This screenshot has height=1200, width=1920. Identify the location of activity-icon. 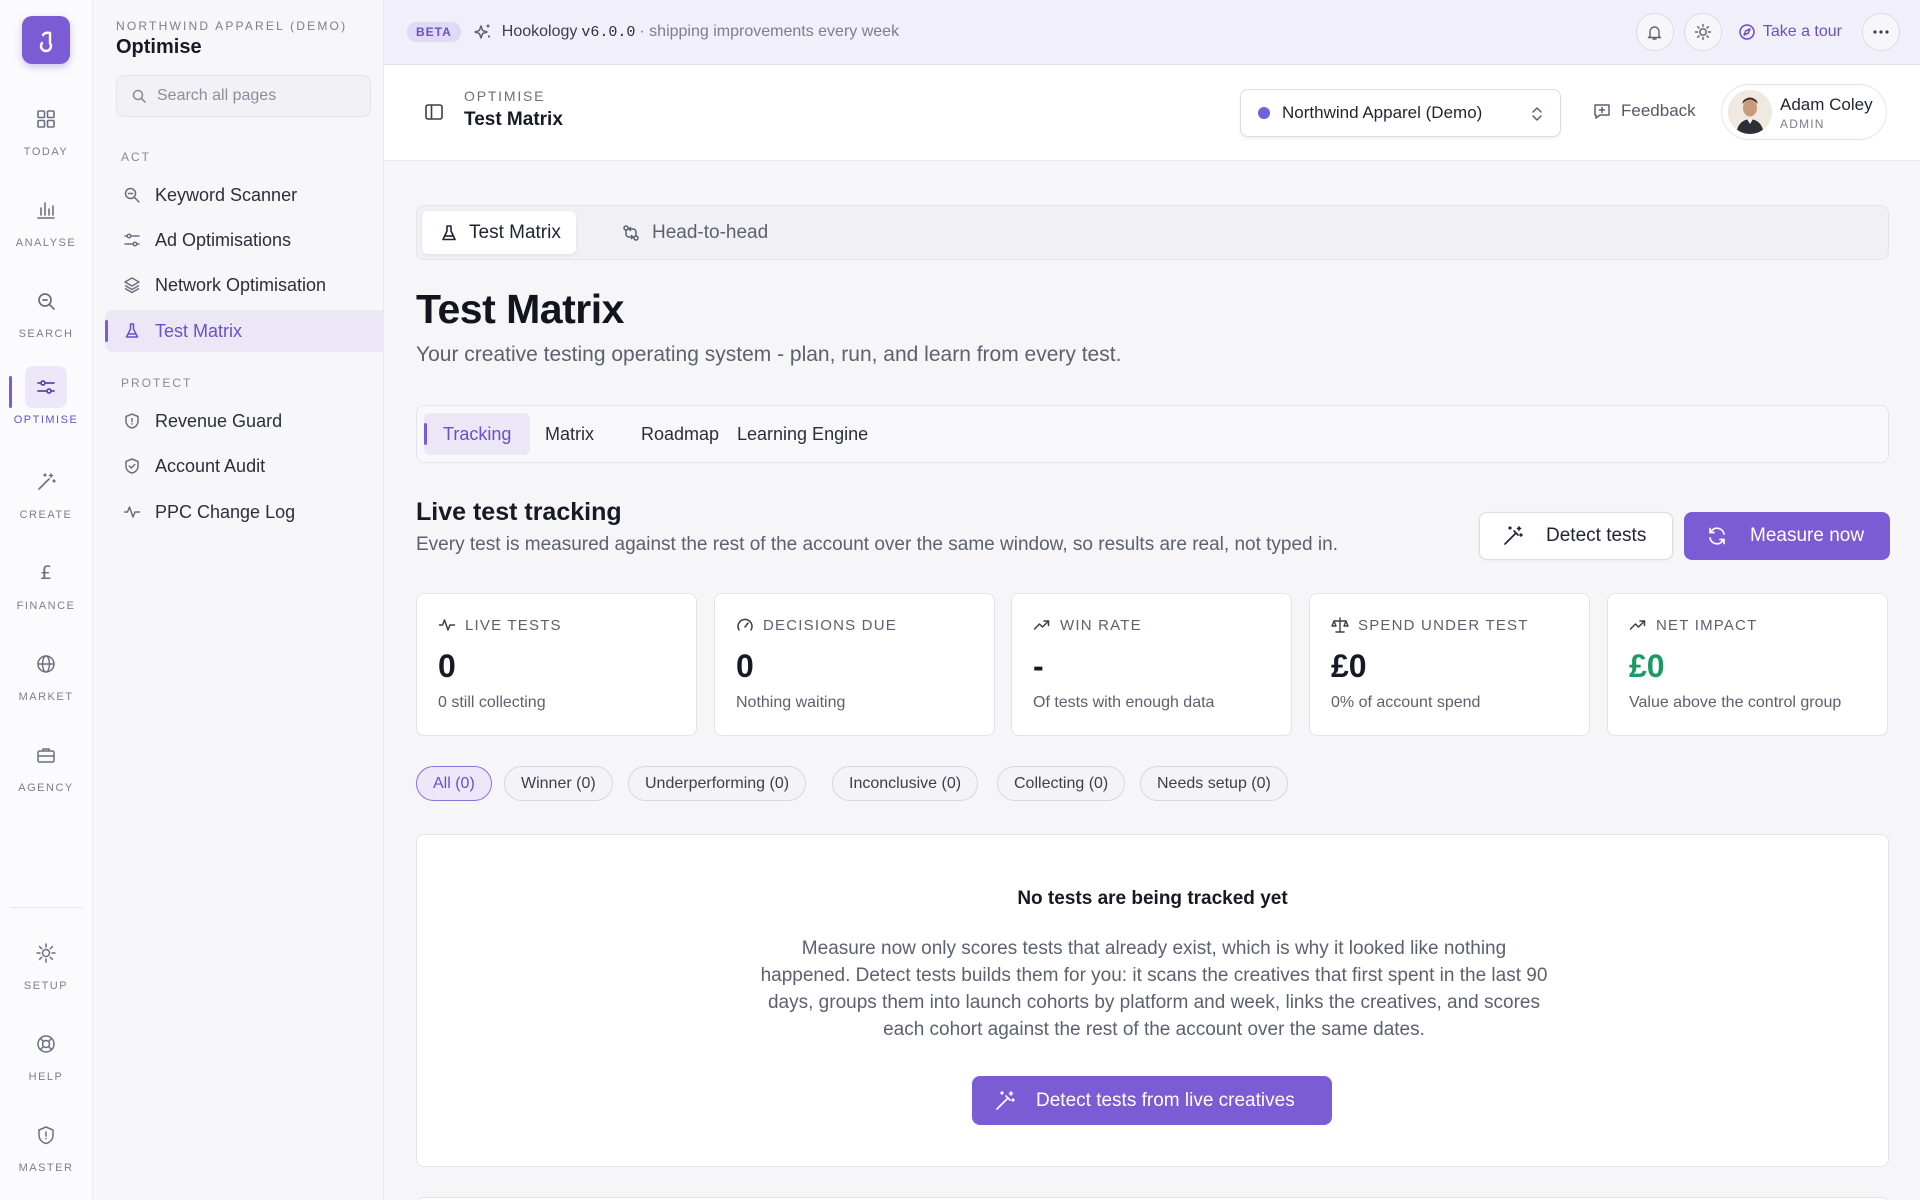
(132, 512).